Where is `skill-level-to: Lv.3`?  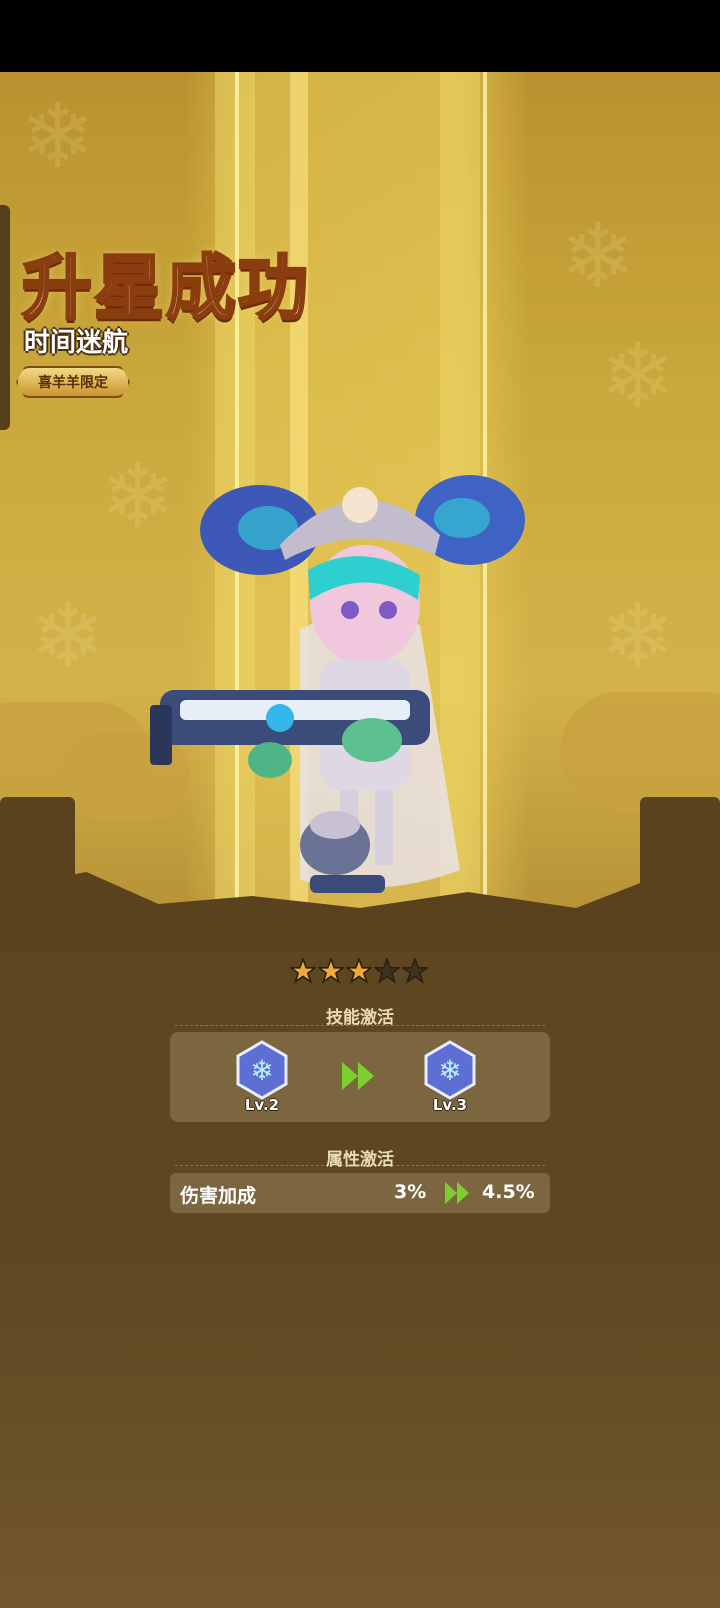
skill-level-to: Lv.3 is located at coordinates (450, 1105).